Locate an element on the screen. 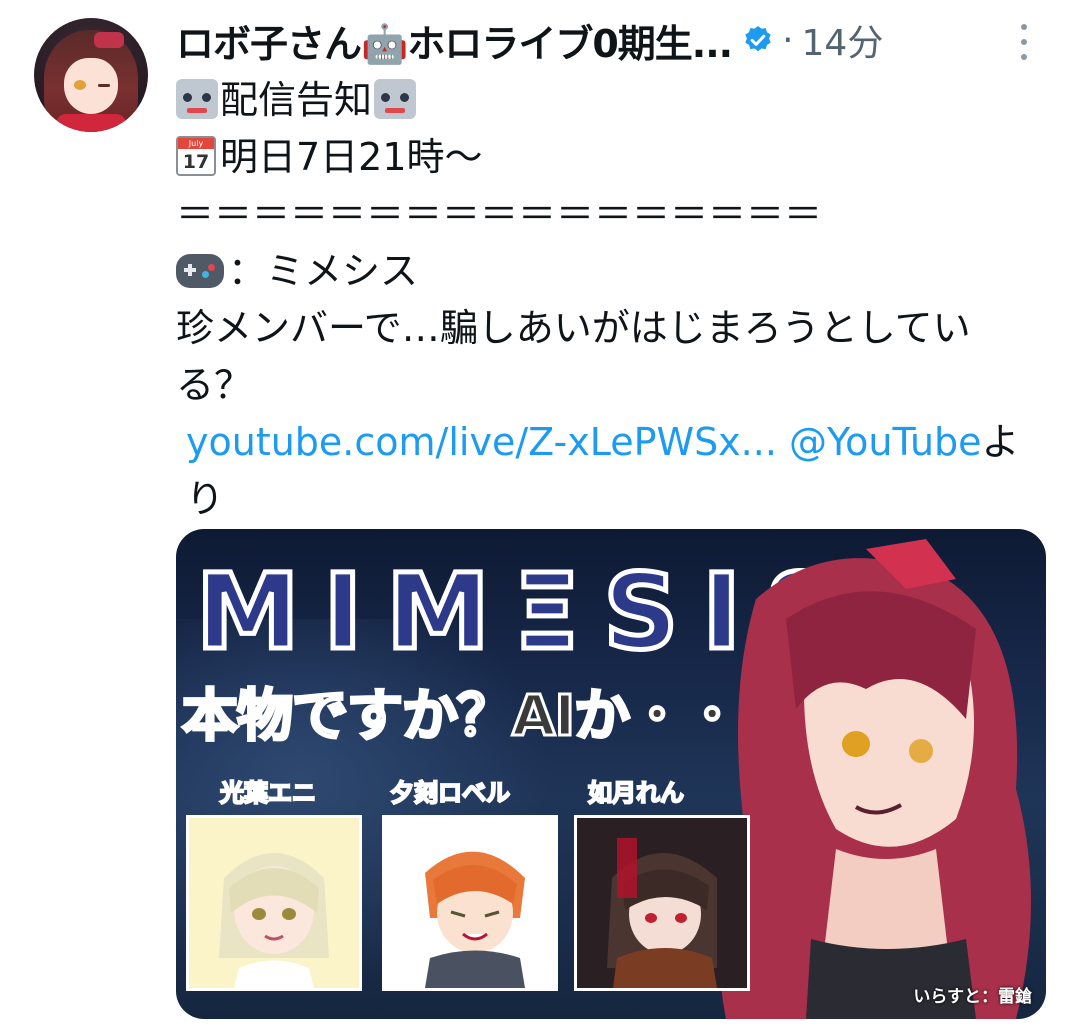 The height and width of the screenshot is (1034, 1080). tweet-timestamp: 14分 is located at coordinates (843, 40).